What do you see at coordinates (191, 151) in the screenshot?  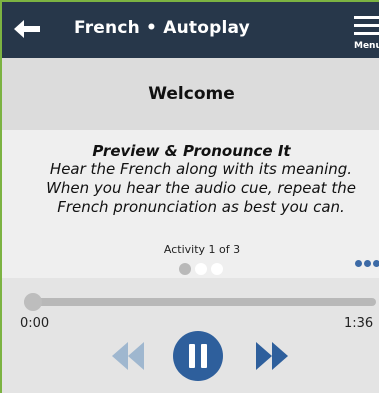 I see `activity-heading: Preview & Pronounce It` at bounding box center [191, 151].